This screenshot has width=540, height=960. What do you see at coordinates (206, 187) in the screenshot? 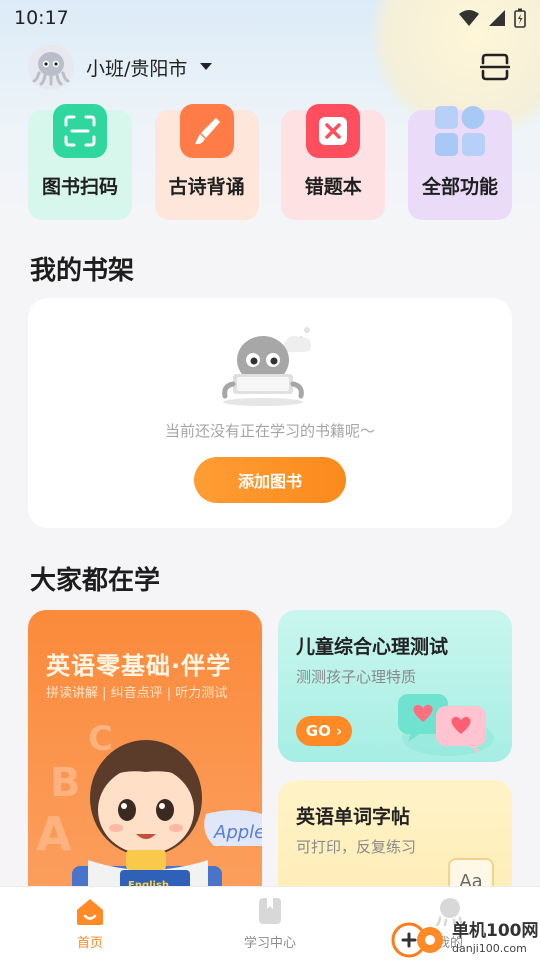
I see `quick-action-label: 古诗背诵` at bounding box center [206, 187].